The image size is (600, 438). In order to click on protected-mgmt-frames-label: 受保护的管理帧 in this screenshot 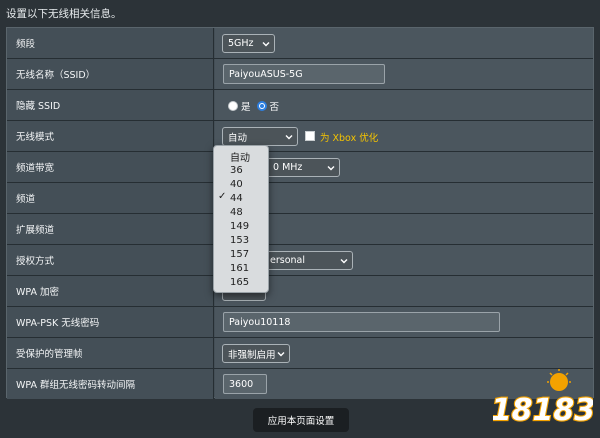, I will do `click(110, 353)`.